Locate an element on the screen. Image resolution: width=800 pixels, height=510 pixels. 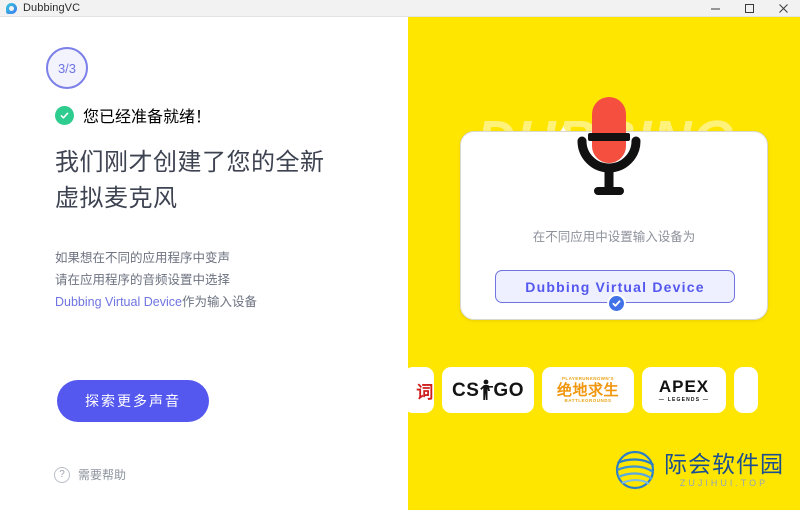
title-bar: DubbingVC is located at coordinates (400, 8).